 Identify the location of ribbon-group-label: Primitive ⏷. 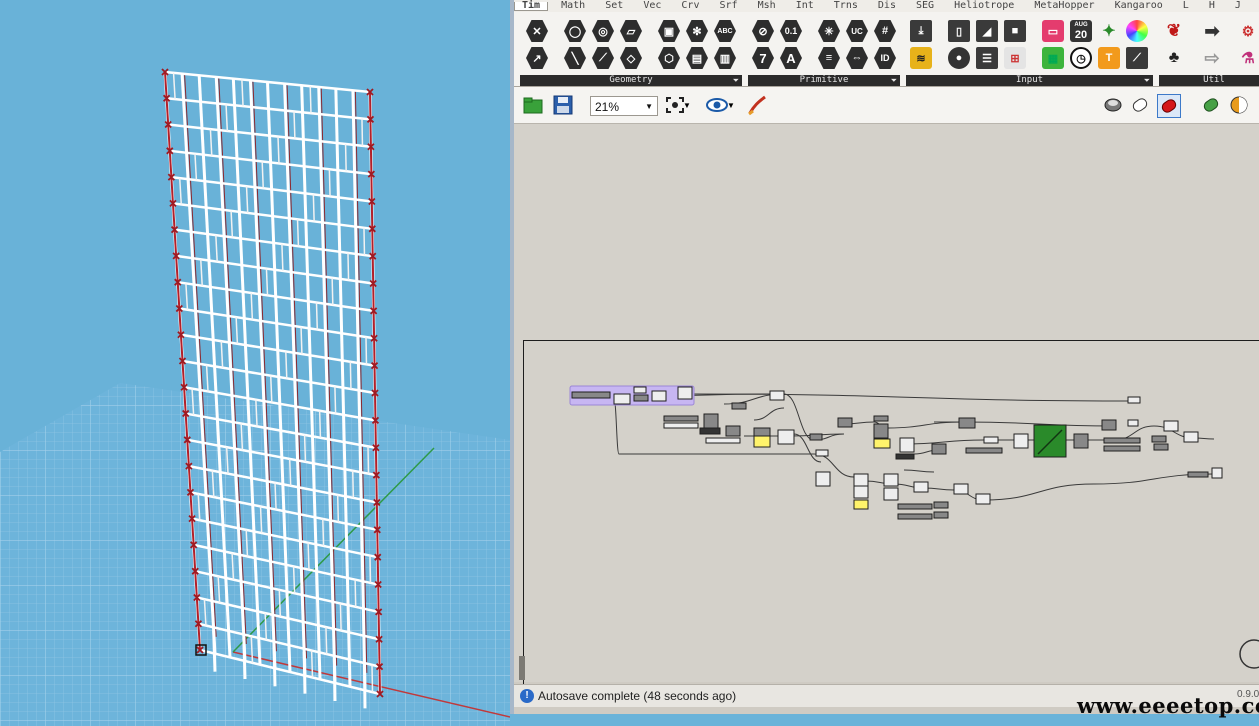
(824, 80).